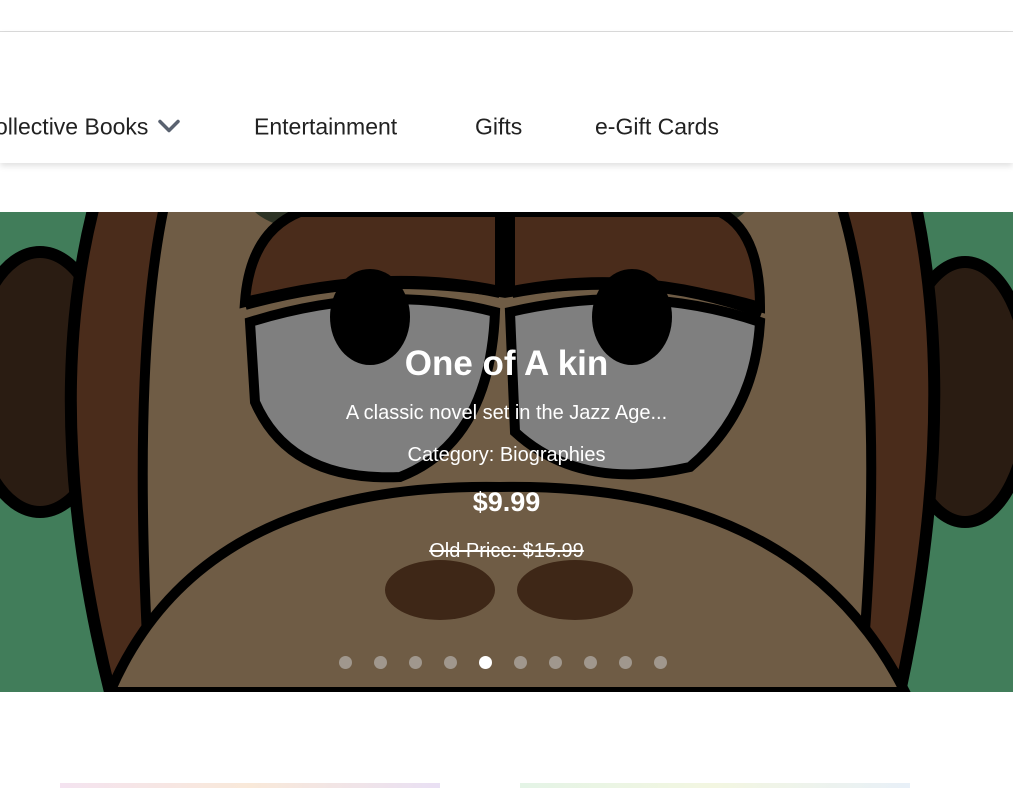  I want to click on nav-item-gifts: Gifts, so click(498, 127).